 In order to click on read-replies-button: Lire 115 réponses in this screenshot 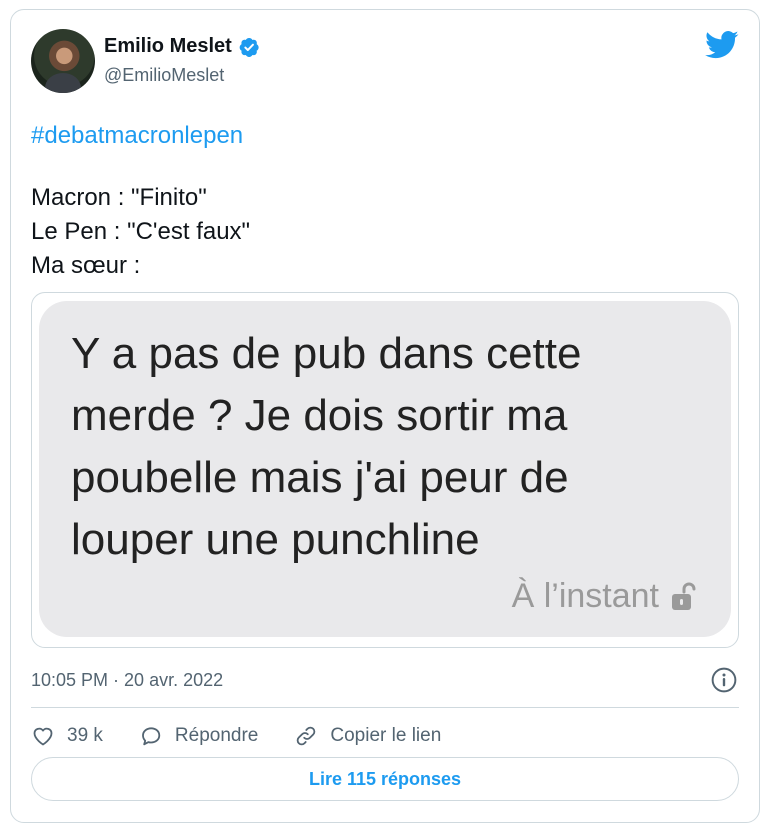, I will do `click(385, 779)`.